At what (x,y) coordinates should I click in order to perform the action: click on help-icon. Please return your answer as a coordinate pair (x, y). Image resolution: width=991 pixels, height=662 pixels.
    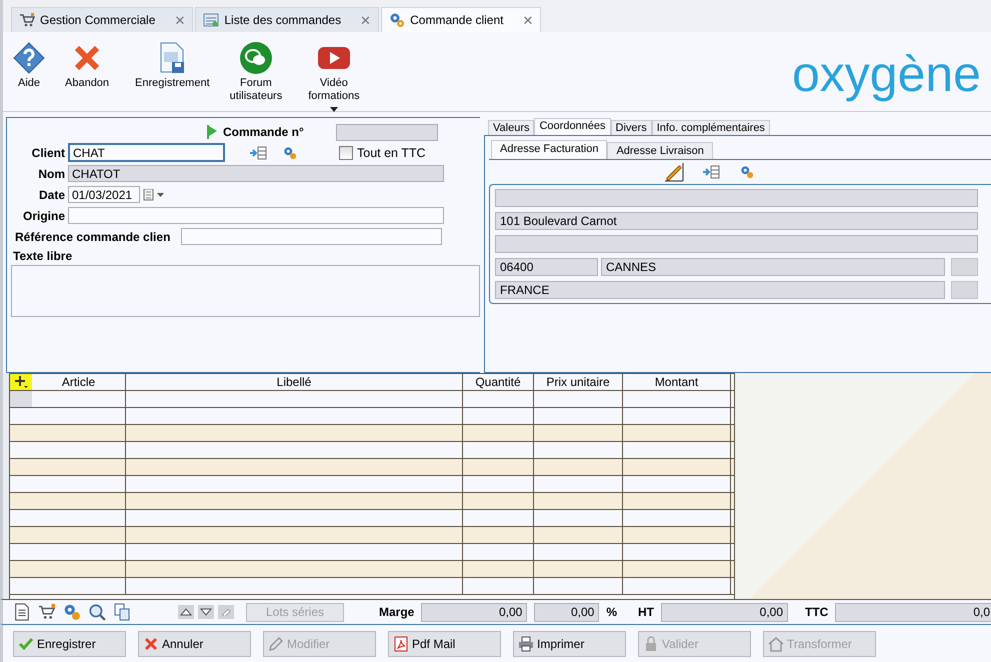
    Looking at the image, I should click on (29, 58).